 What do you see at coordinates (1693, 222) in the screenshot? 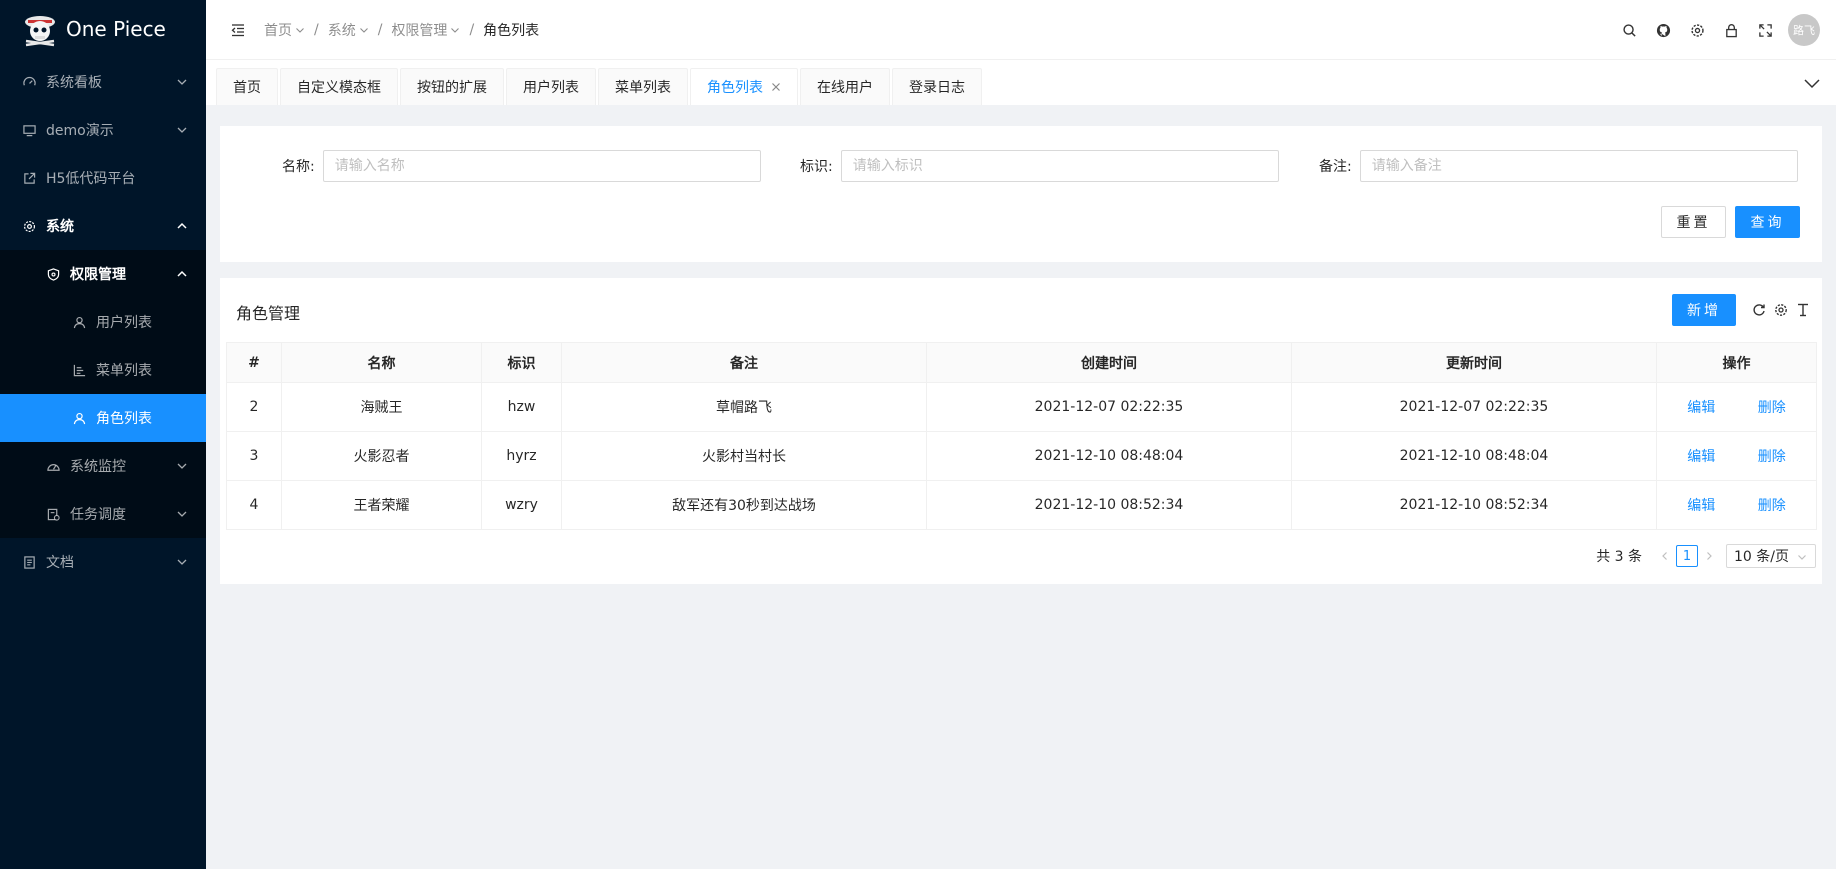
I see `reset-button: 重置` at bounding box center [1693, 222].